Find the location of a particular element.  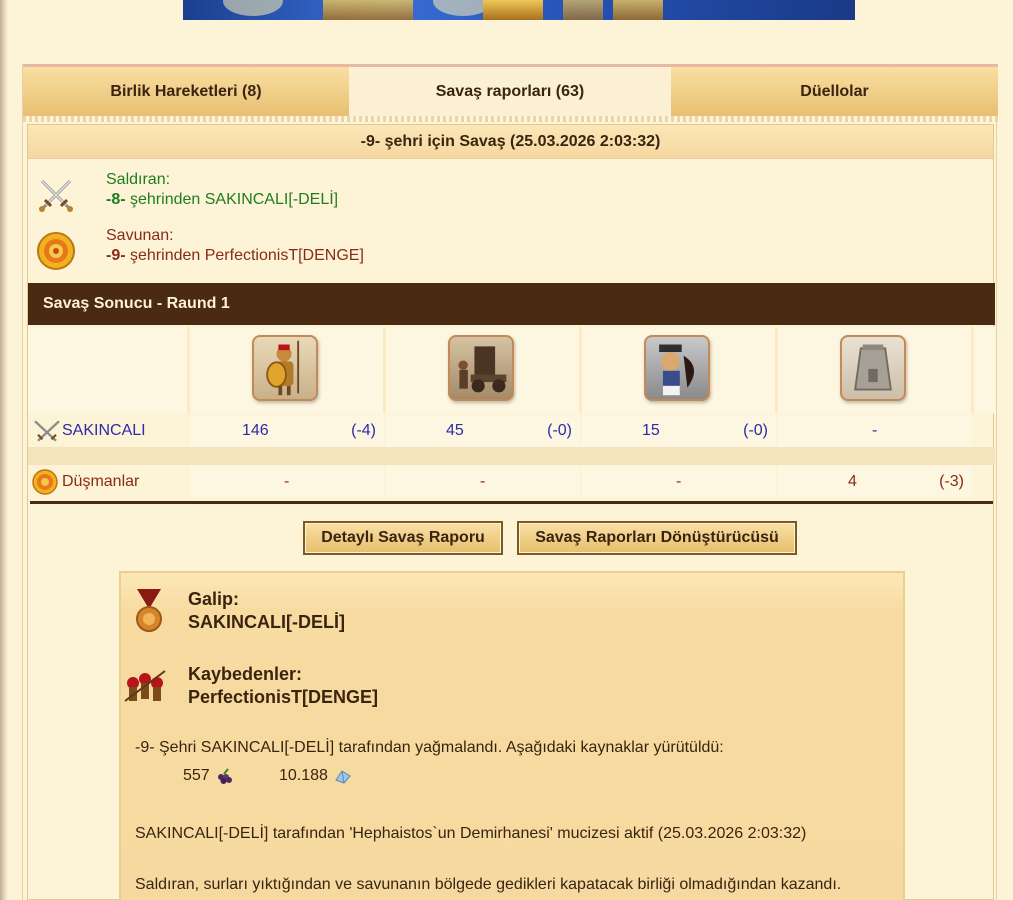

attacker-line: -8- şehrinden SAKINCALI[-DELİ] is located at coordinates (222, 200).